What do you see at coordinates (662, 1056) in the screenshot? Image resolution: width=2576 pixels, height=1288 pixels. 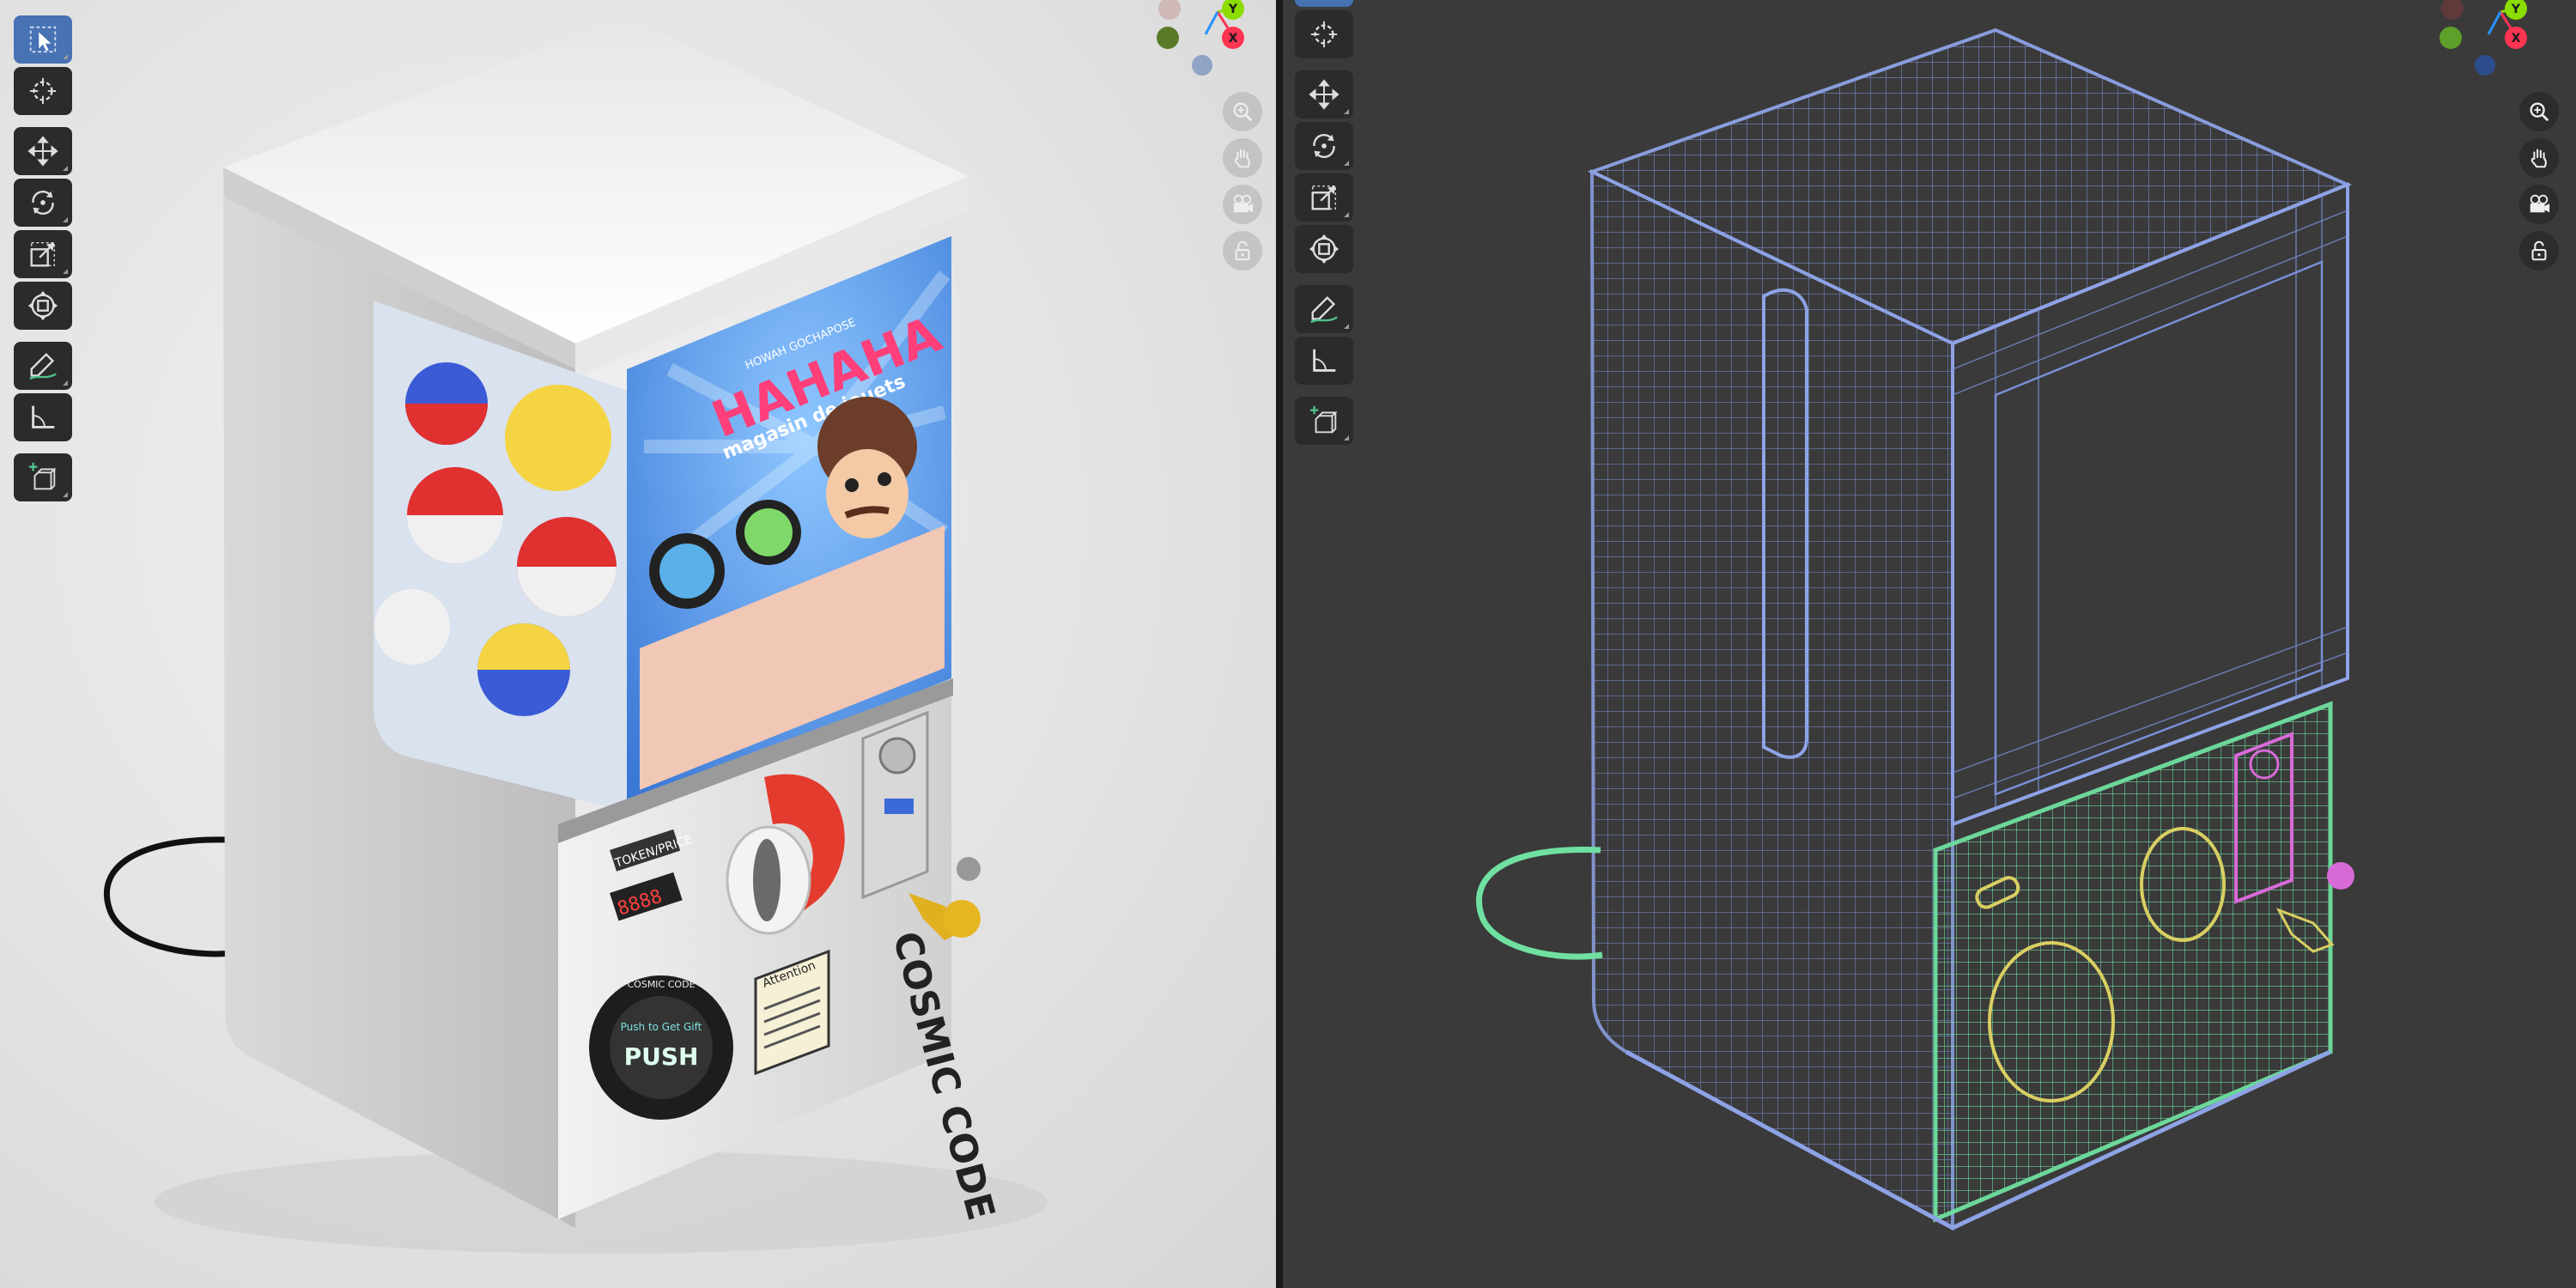 I see `push-label: PUSH` at bounding box center [662, 1056].